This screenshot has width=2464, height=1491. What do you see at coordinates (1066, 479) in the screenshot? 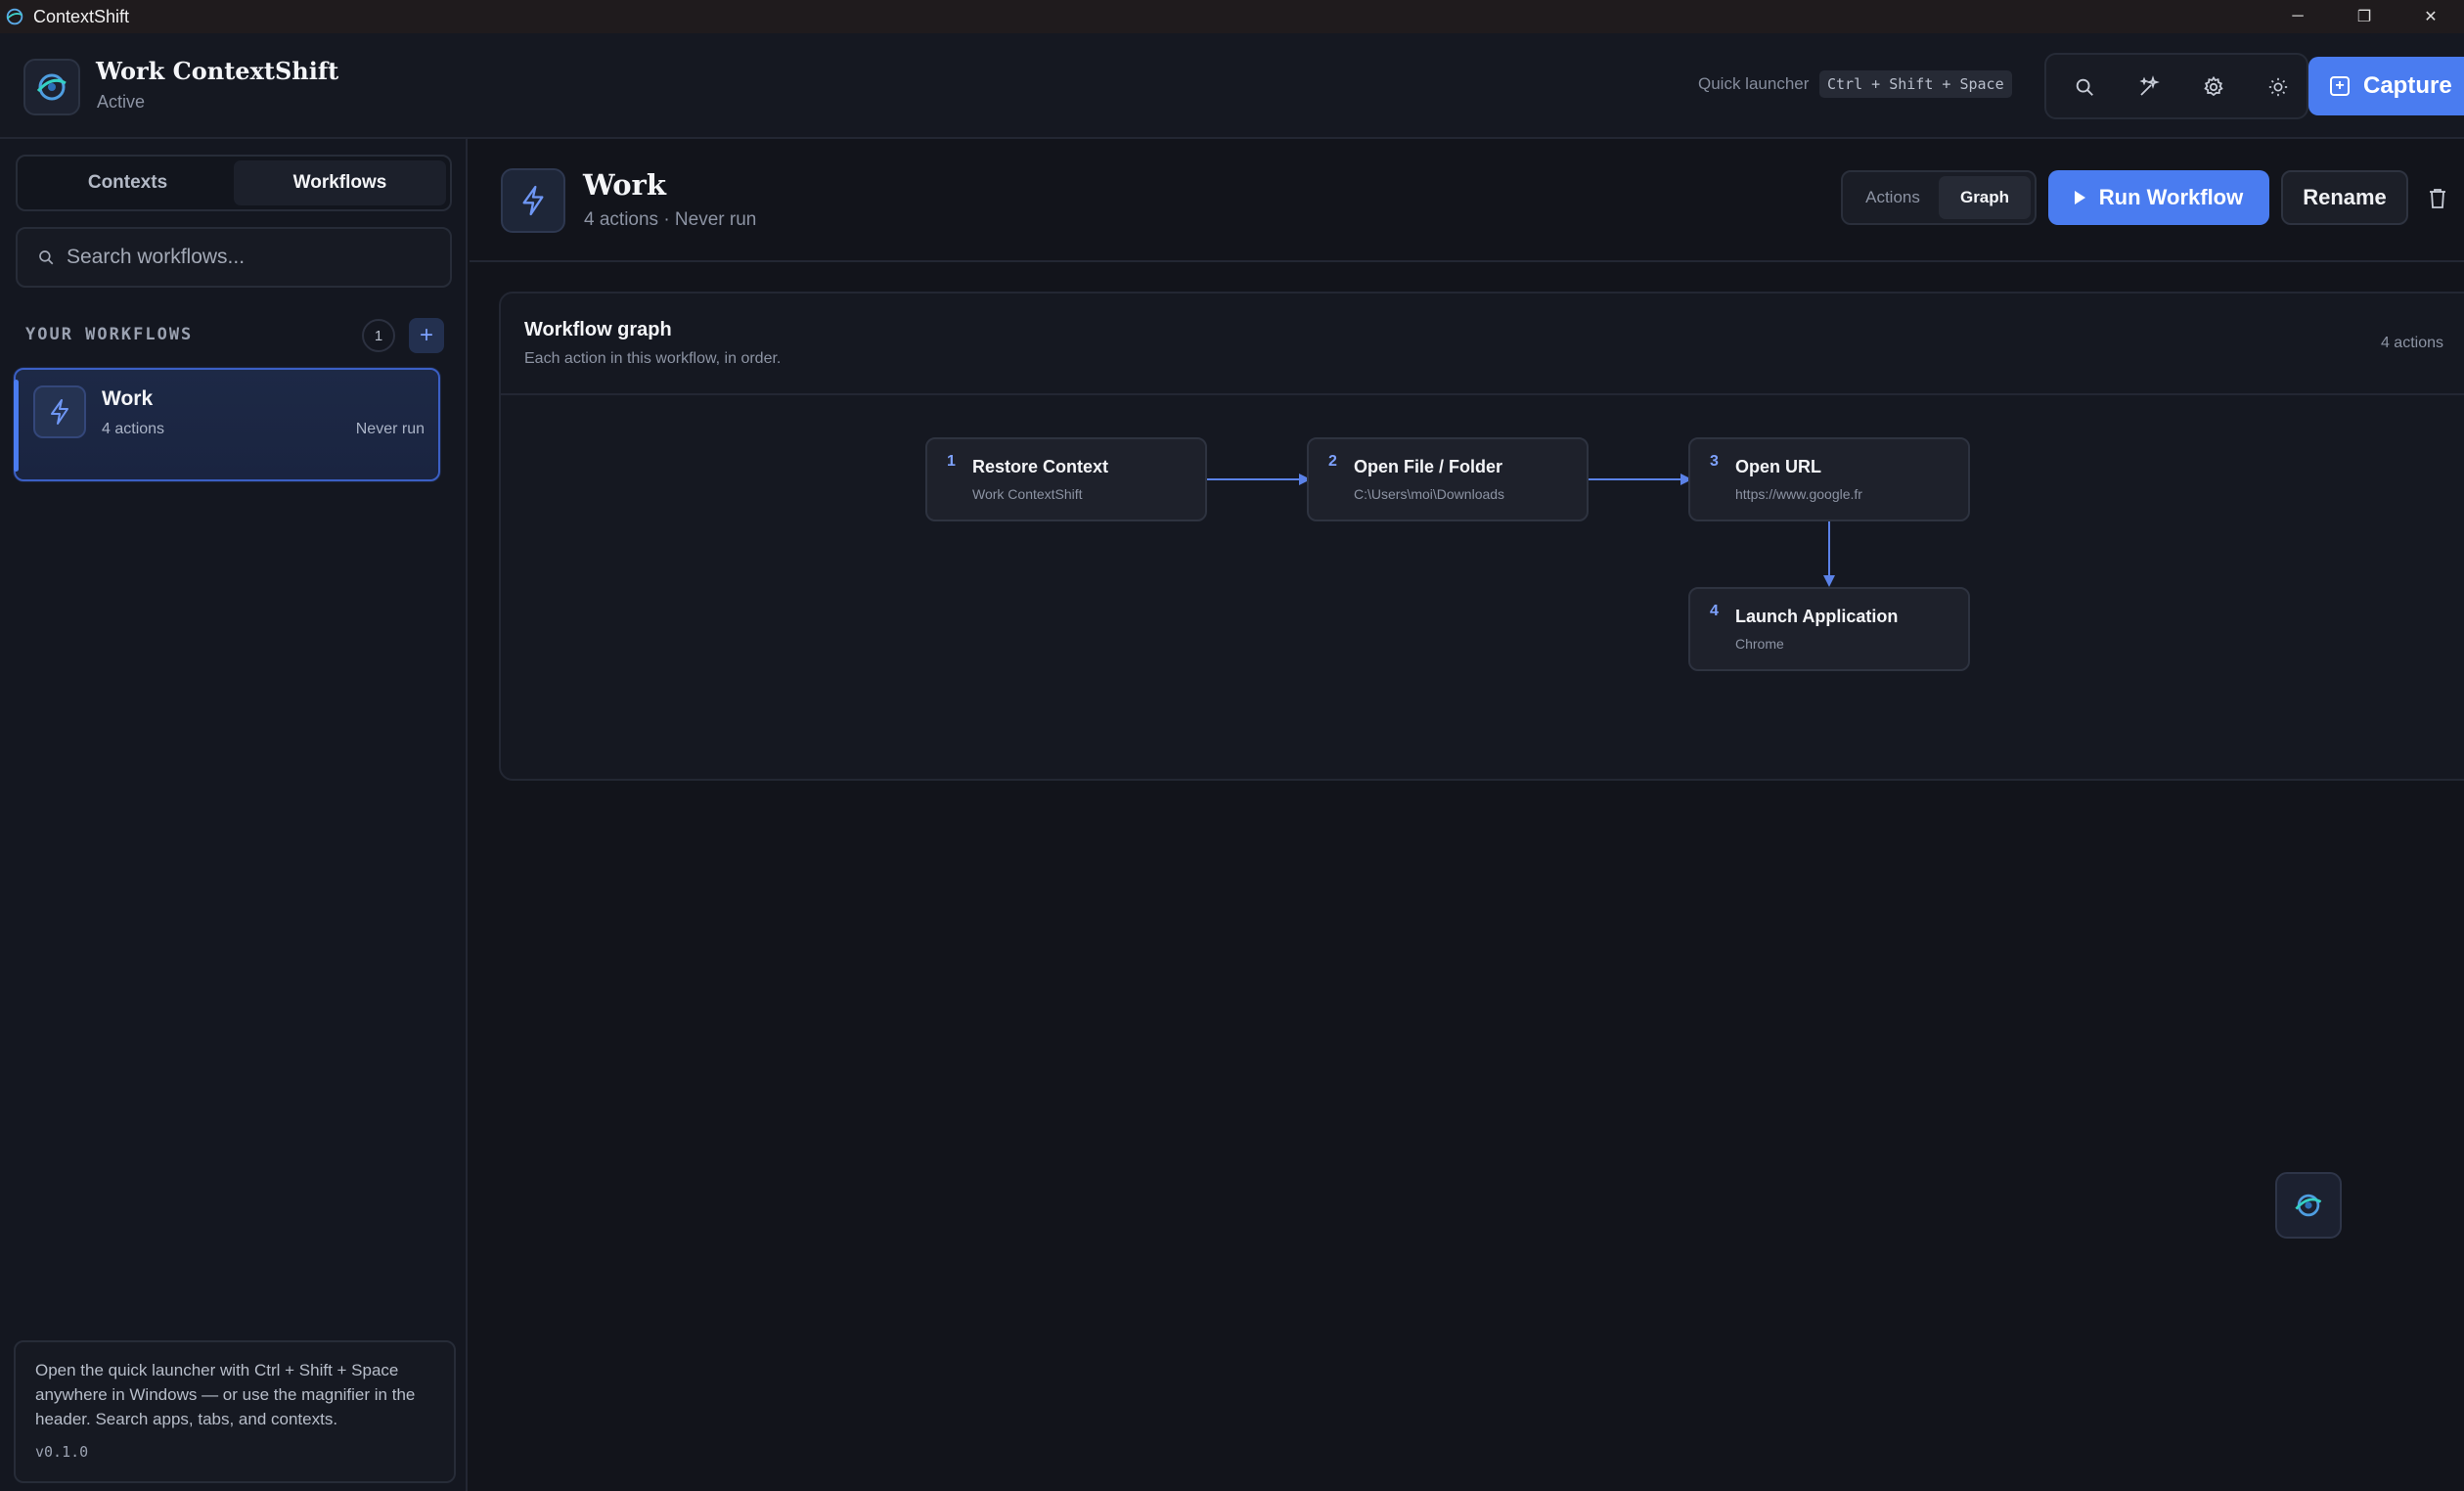
I see `graph-node: 1 Restore Context Work ContextShift` at bounding box center [1066, 479].